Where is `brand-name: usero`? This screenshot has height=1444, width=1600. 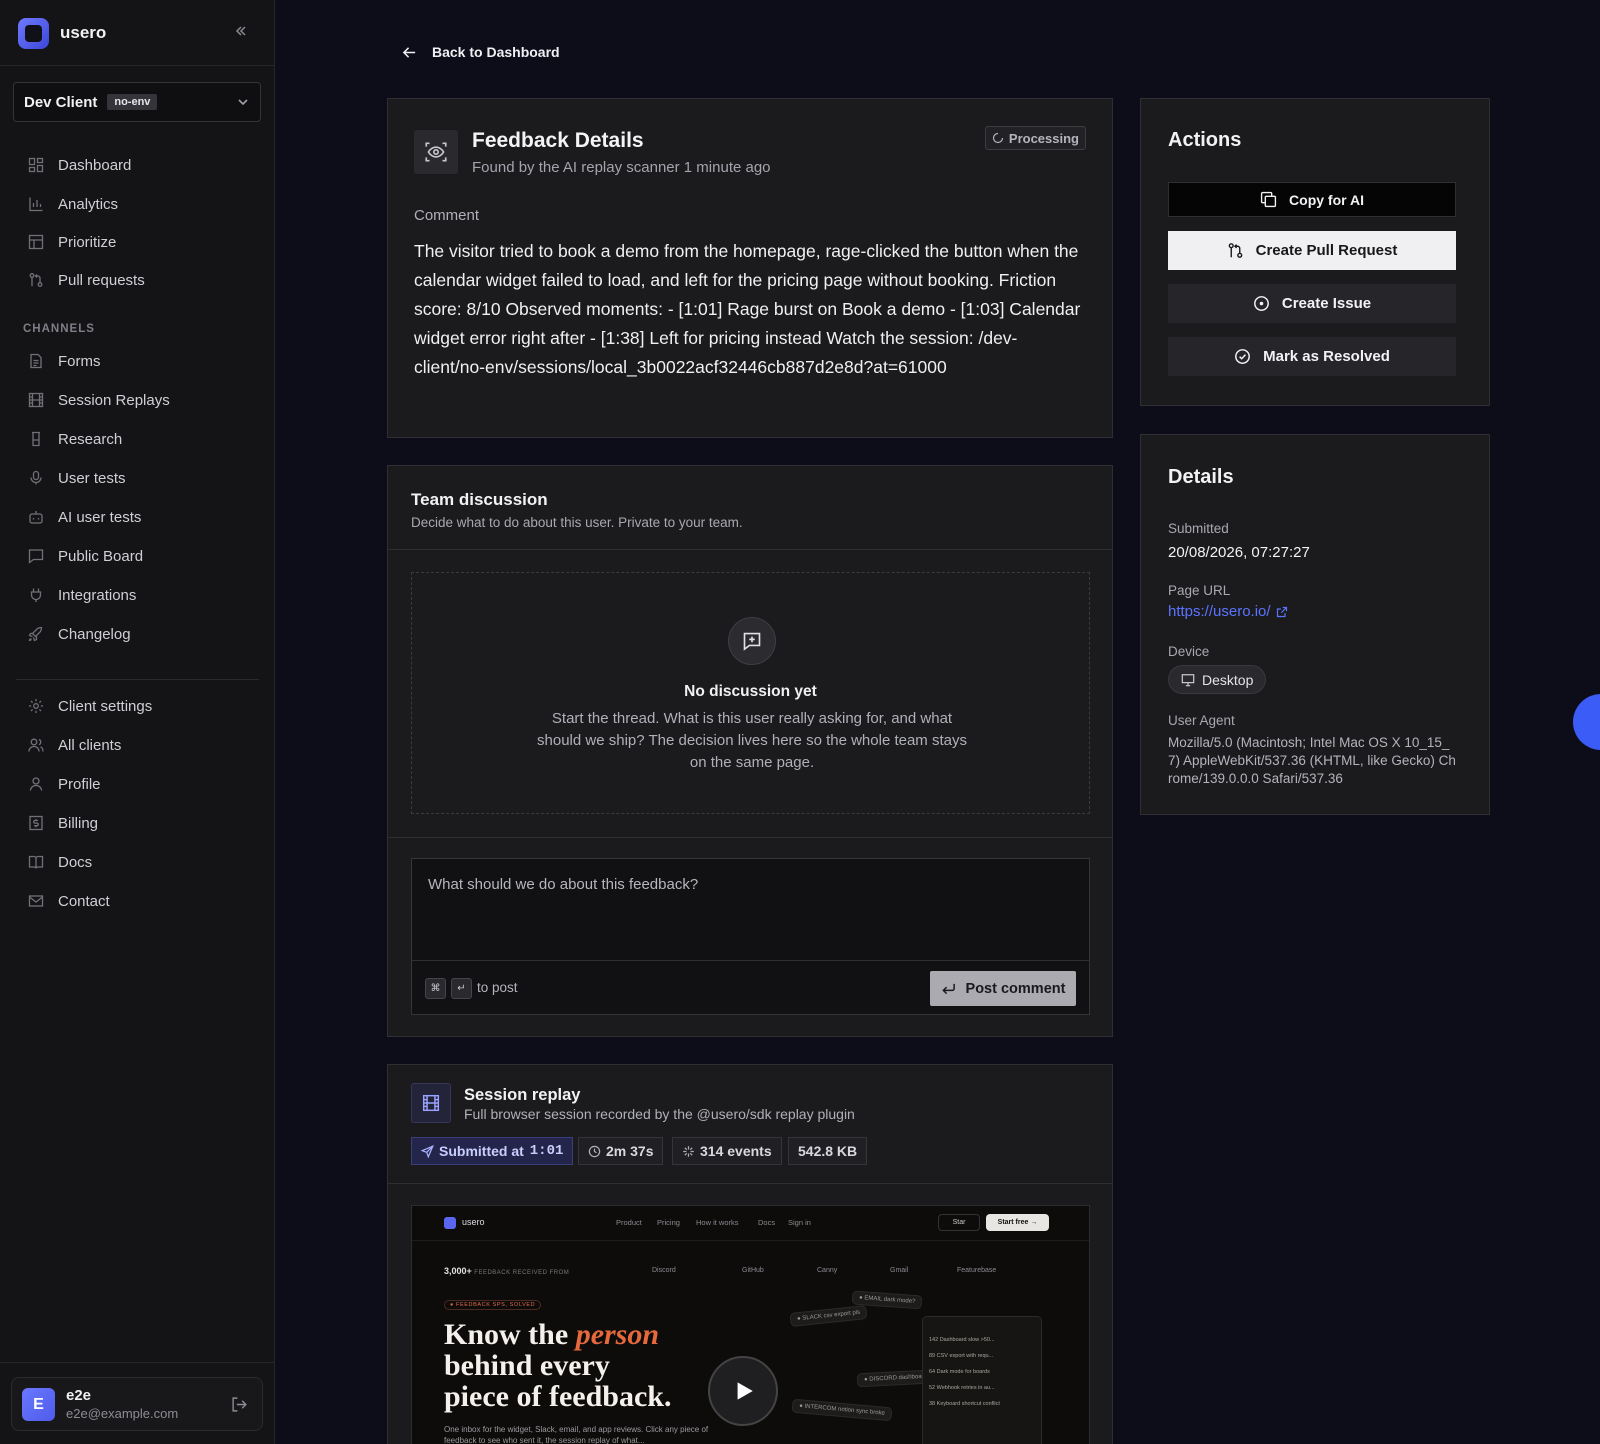 brand-name: usero is located at coordinates (83, 32).